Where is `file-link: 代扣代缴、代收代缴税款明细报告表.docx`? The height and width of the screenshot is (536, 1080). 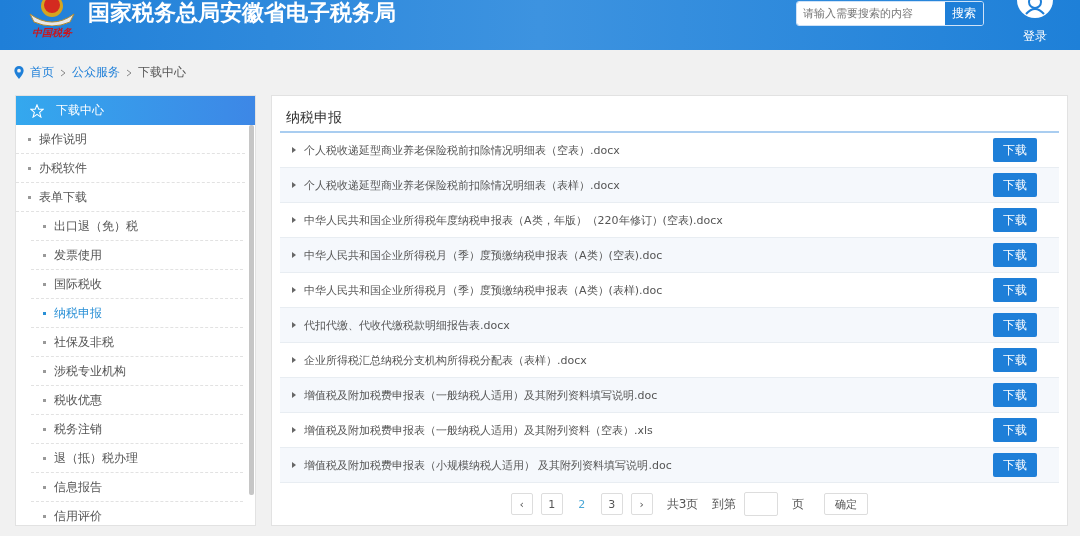 file-link: 代扣代缴、代收代缴税款明细报告表.docx is located at coordinates (648, 325).